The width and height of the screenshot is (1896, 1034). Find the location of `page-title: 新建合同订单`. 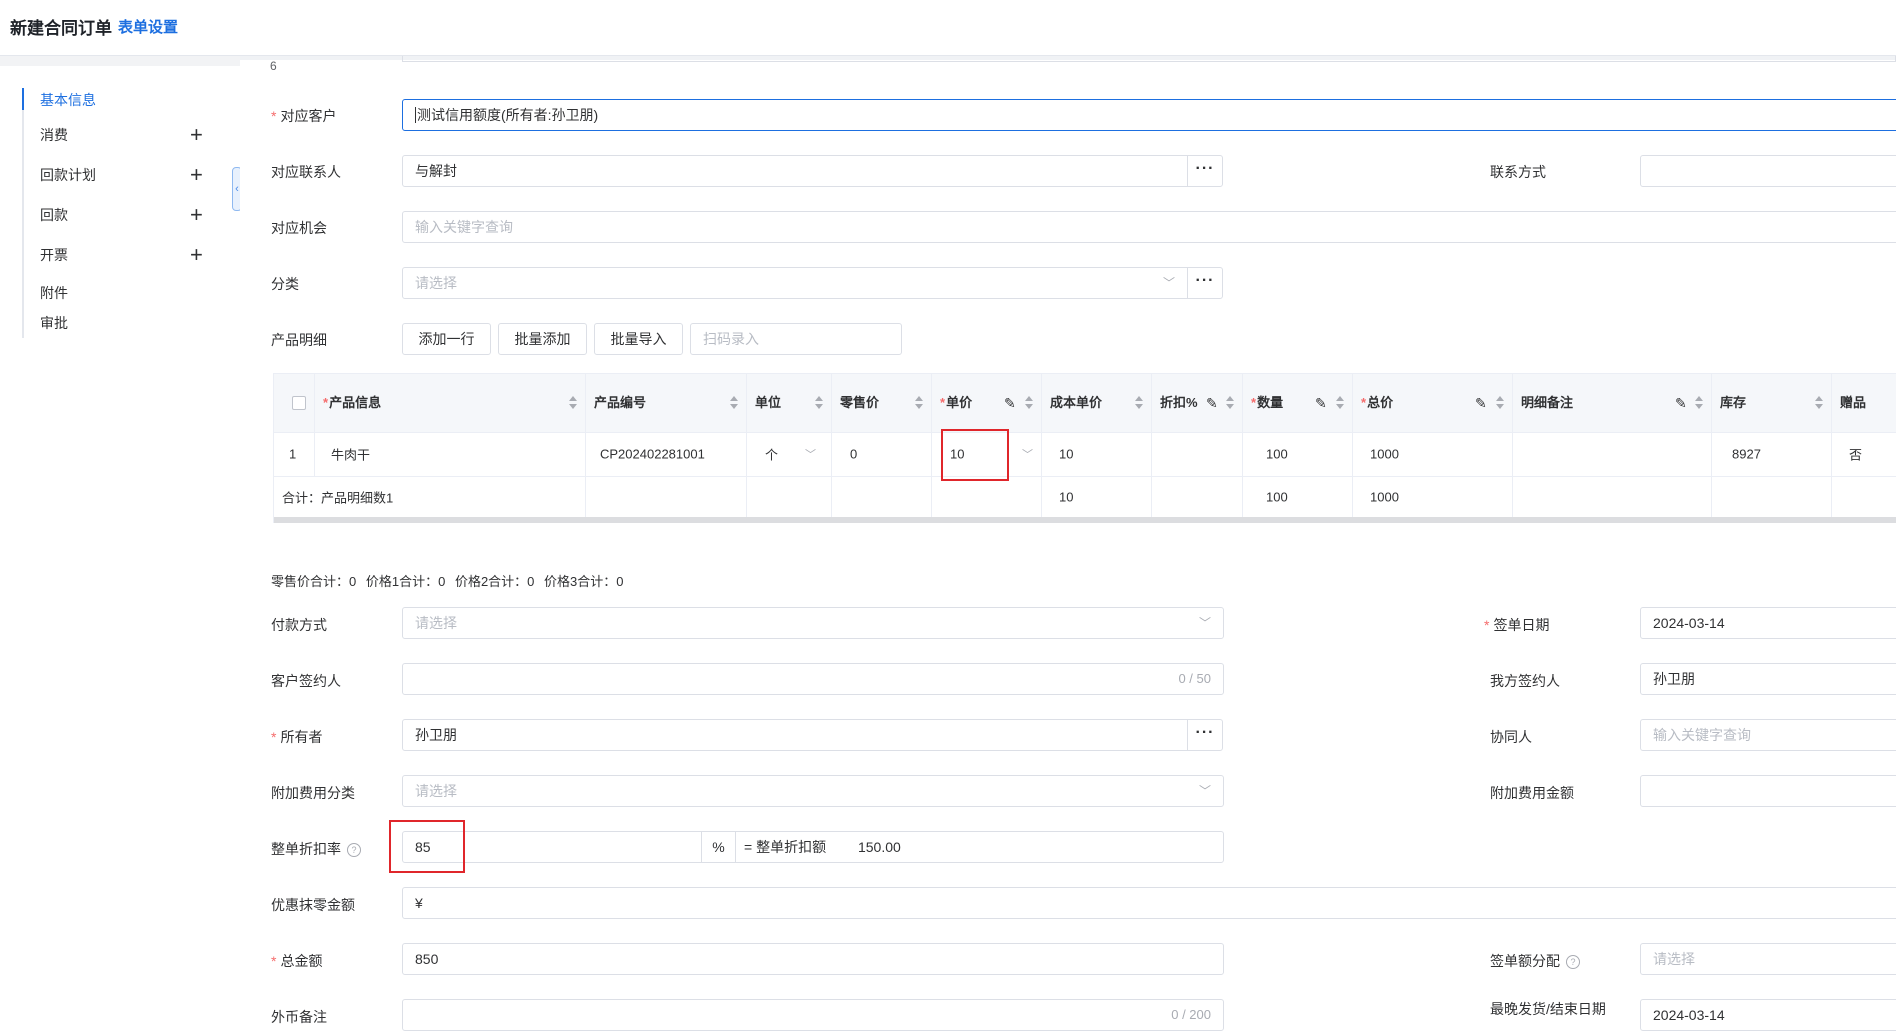

page-title: 新建合同订单 is located at coordinates (61, 28).